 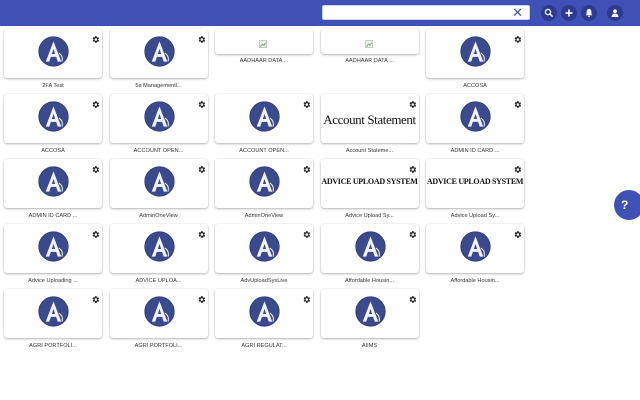 I want to click on app-tile-card: Account Statement, so click(x=369, y=118).